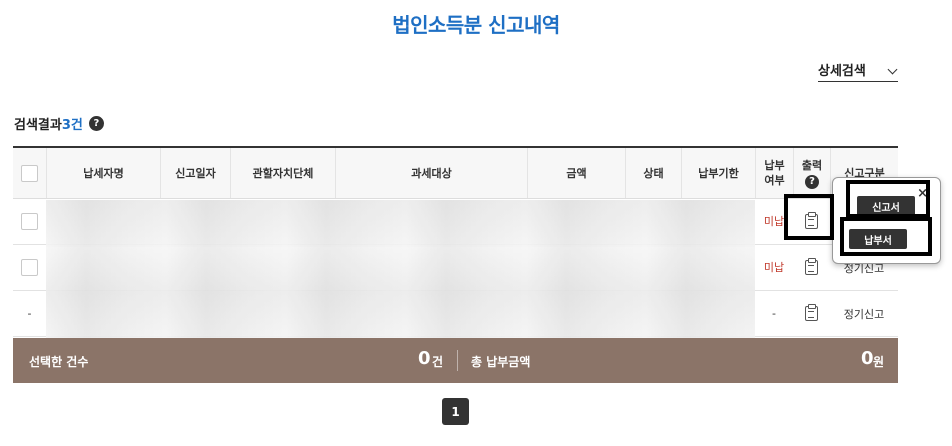 This screenshot has height=446, width=952. Describe the element at coordinates (718, 173) in the screenshot. I see `header-due-date: 납부기한` at that location.